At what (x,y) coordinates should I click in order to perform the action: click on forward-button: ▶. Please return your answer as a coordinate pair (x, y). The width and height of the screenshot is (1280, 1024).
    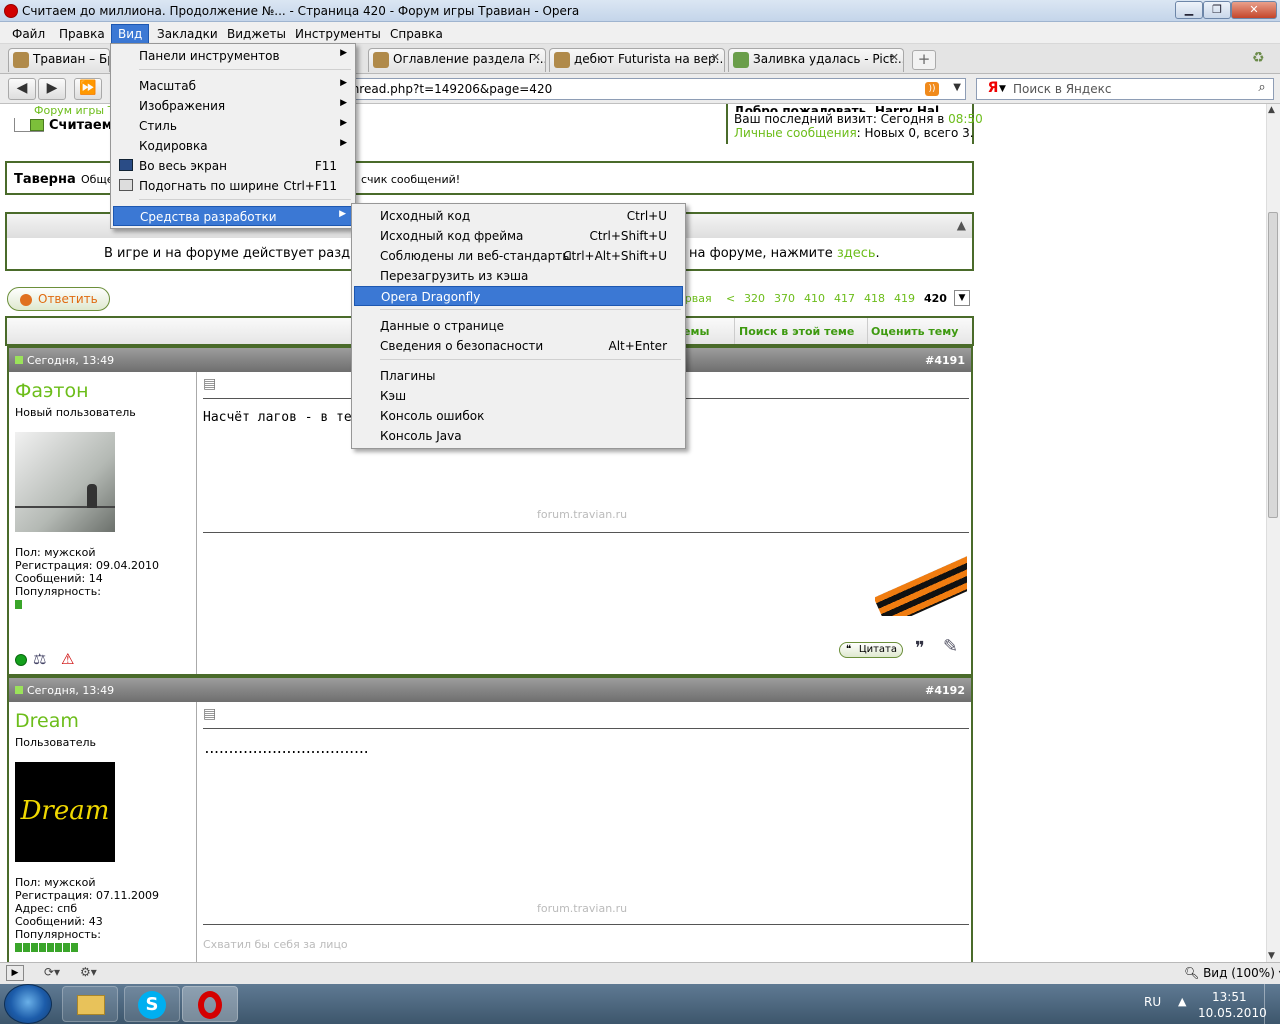
    Looking at the image, I should click on (52, 89).